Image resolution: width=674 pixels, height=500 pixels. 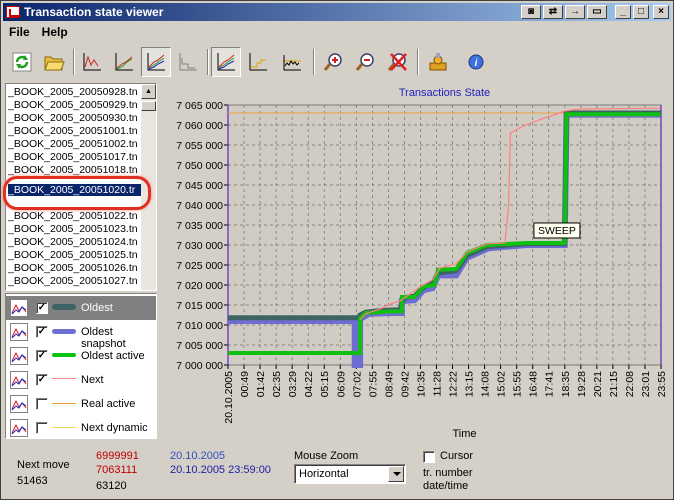 What do you see at coordinates (22, 62) in the screenshot?
I see `refresh-icon` at bounding box center [22, 62].